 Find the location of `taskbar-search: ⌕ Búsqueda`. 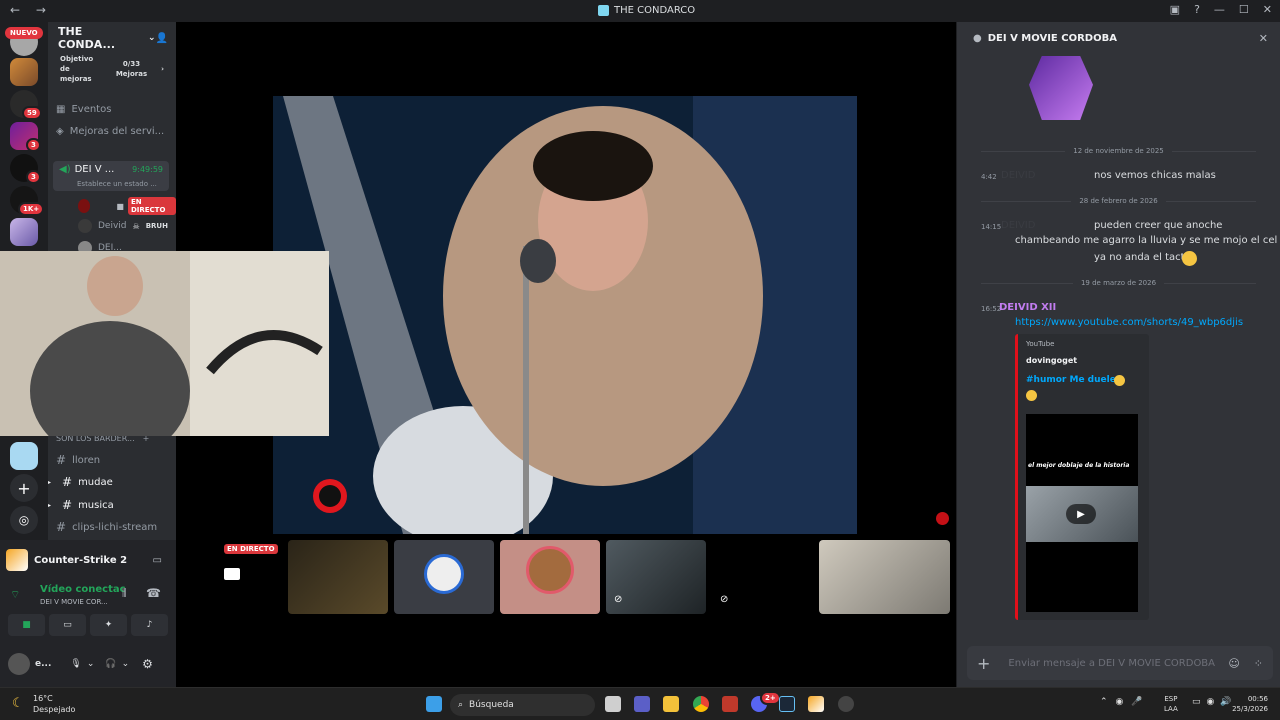

taskbar-search: ⌕ Búsqueda is located at coordinates (522, 705).